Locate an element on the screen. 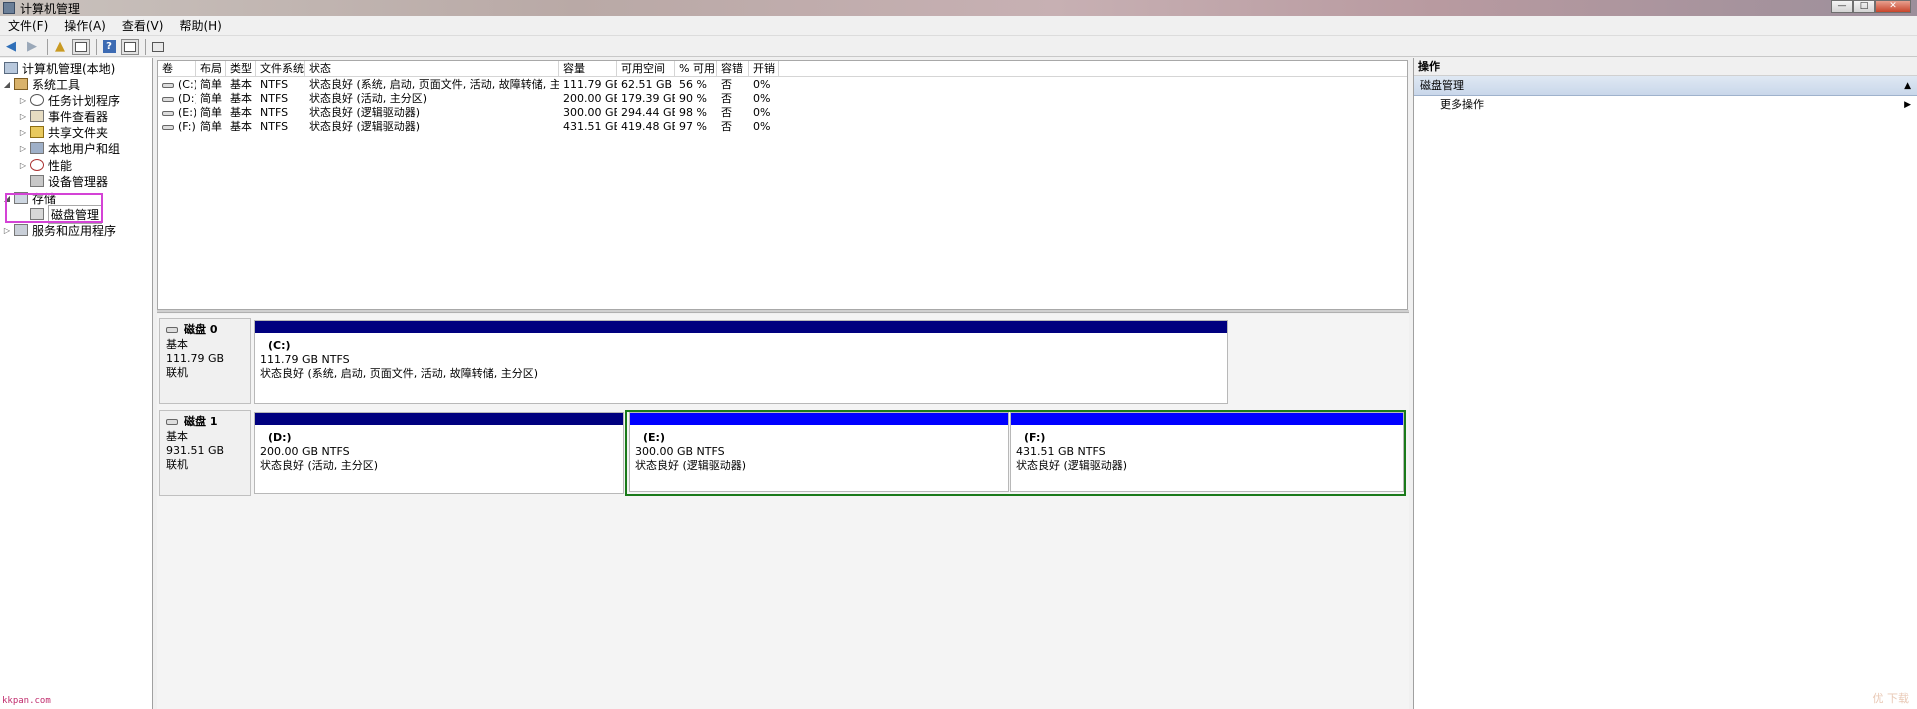 The width and height of the screenshot is (1917, 709). tree-item-shared-folders: ▷ 共享文件夹 is located at coordinates (63, 132).